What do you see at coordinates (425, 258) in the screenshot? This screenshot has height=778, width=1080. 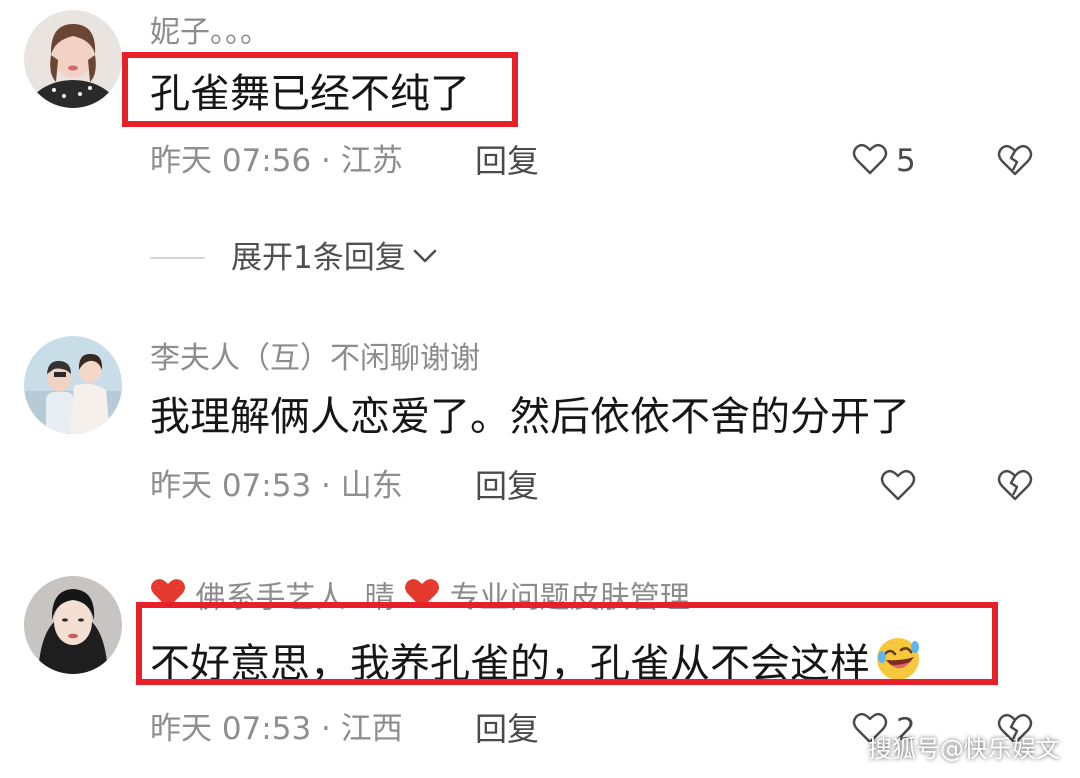 I see `chevron-down-icon` at bounding box center [425, 258].